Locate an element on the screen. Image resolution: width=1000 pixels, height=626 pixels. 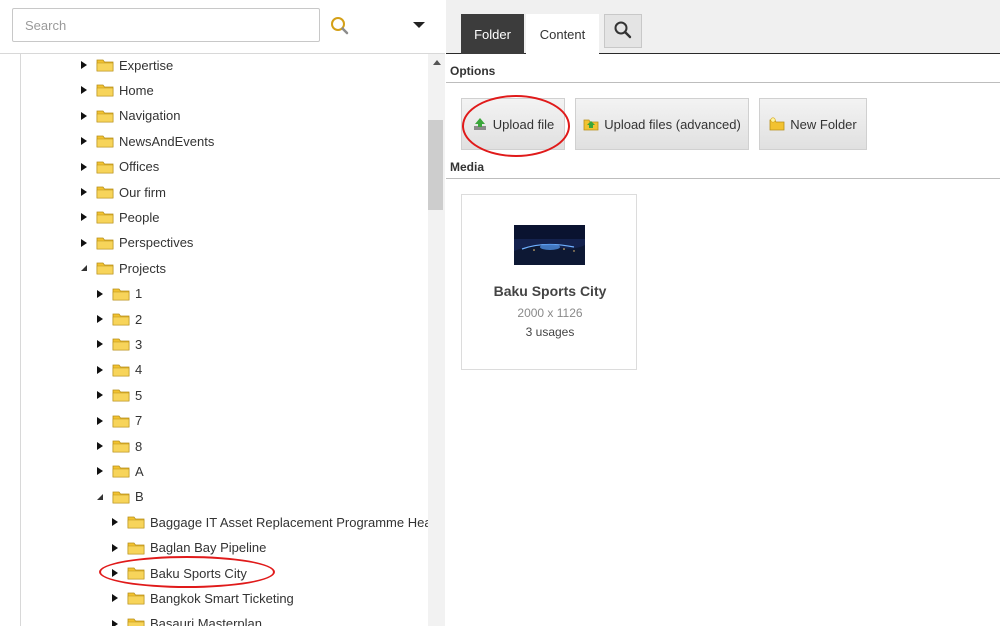
tree-scrollbar is located at coordinates (436, 340).